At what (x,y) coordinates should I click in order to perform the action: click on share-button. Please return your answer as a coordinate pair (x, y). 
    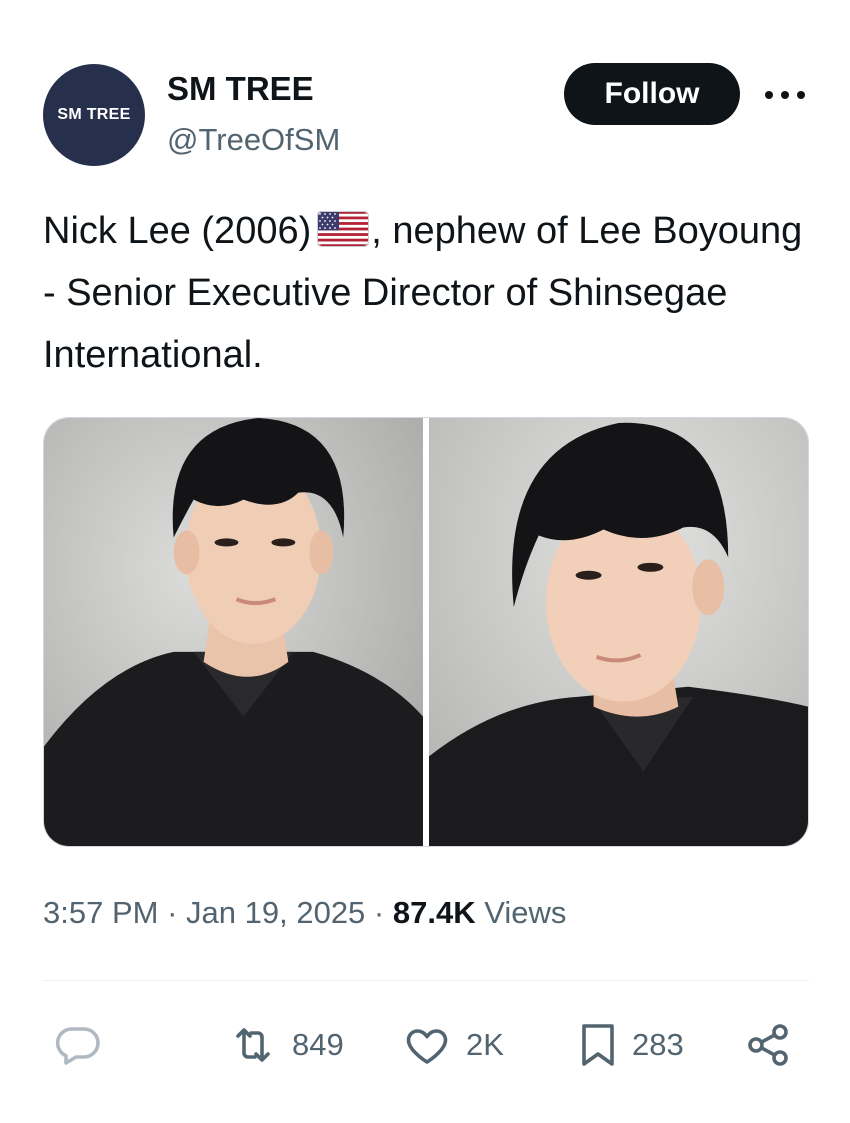
    Looking at the image, I should click on (768, 1045).